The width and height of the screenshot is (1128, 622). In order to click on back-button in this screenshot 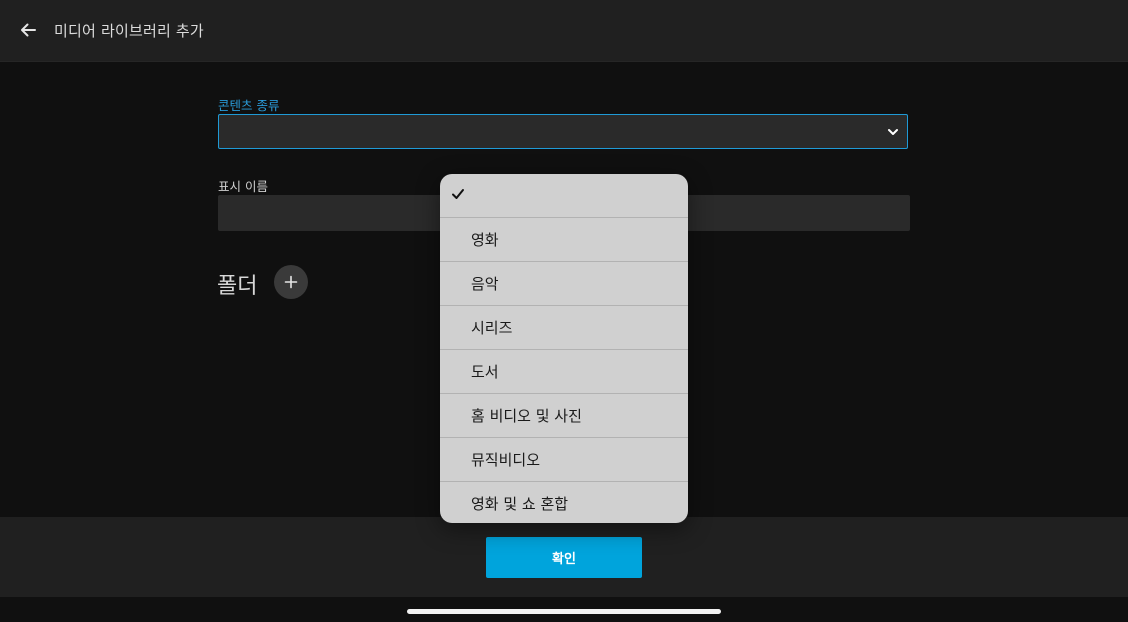, I will do `click(28, 30)`.